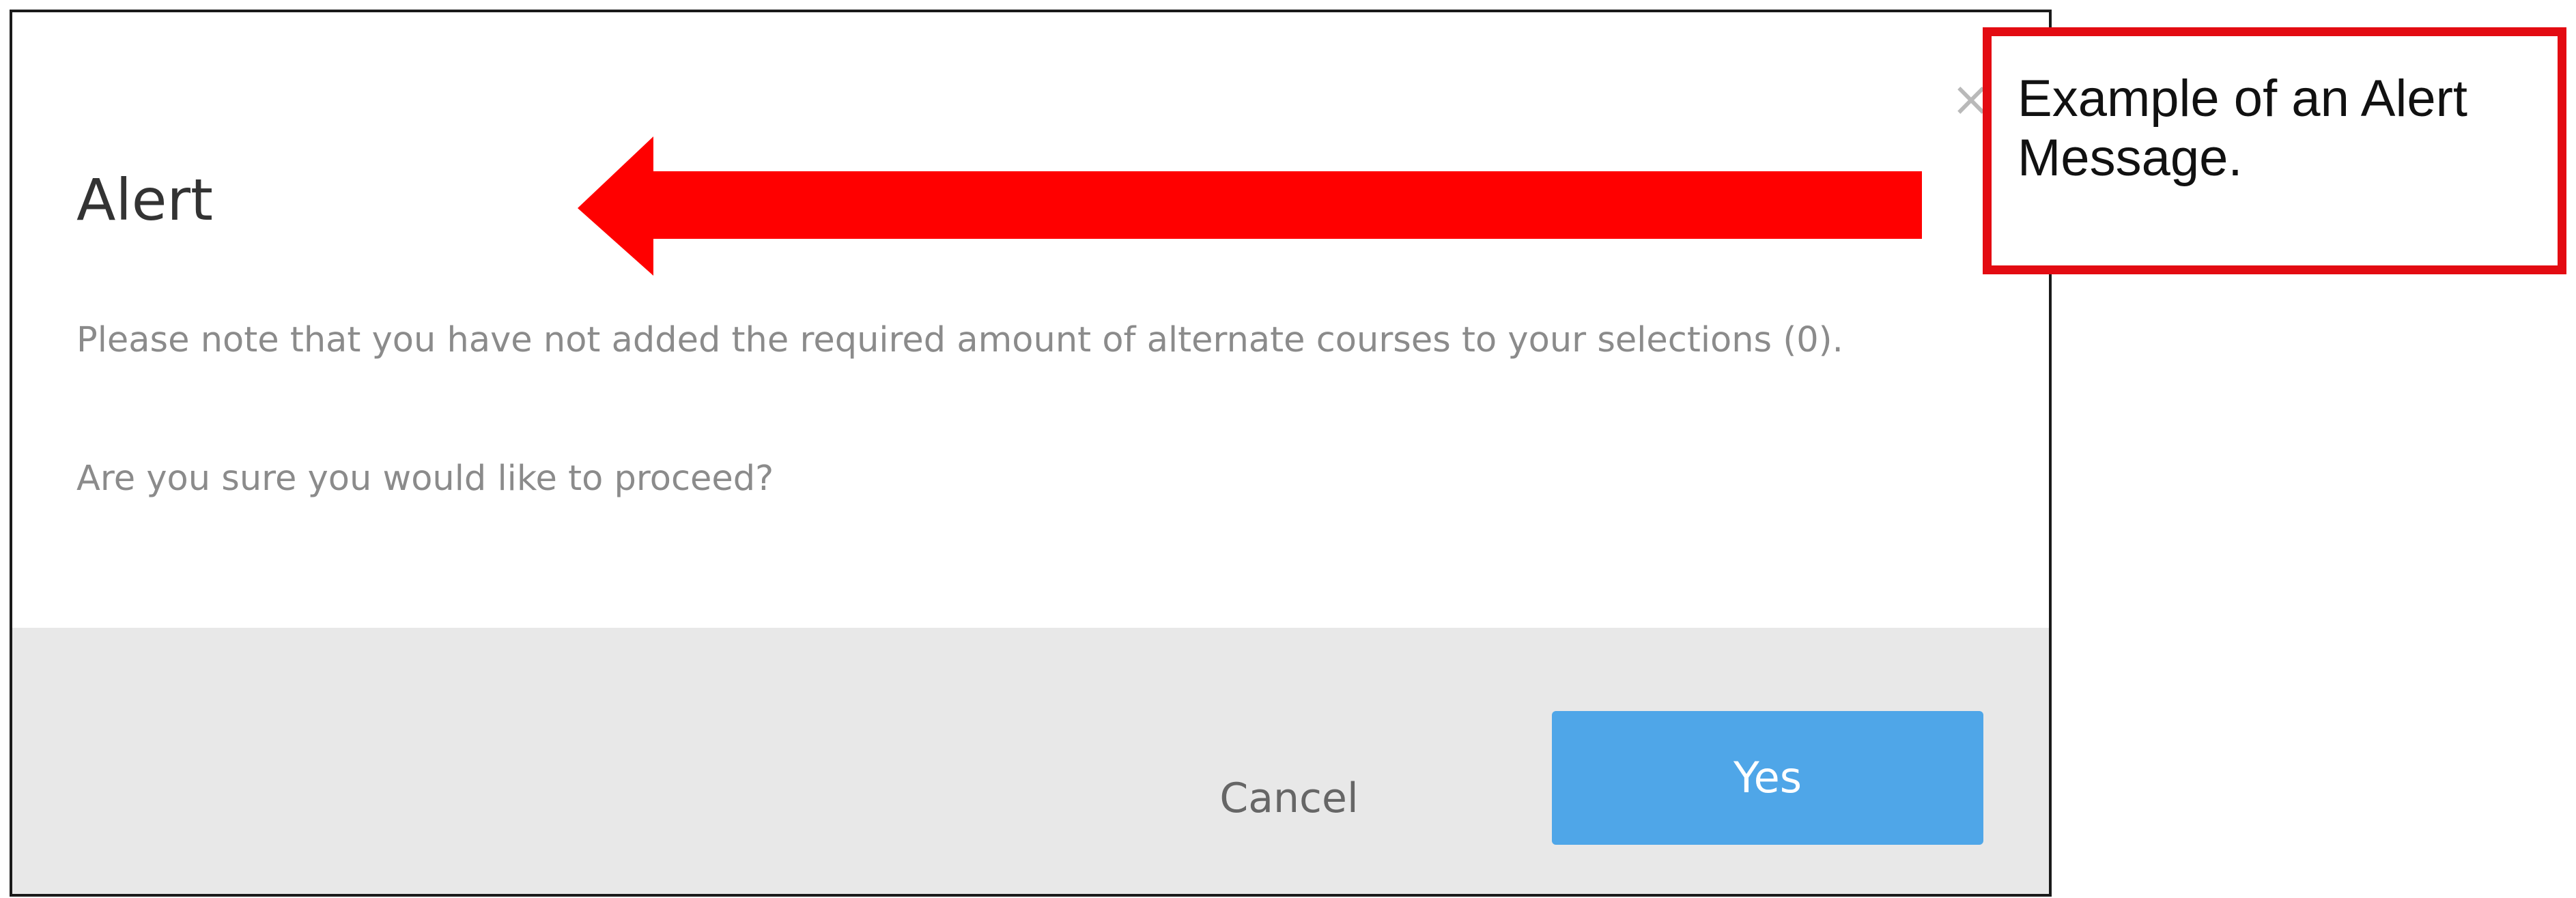 This screenshot has height=898, width=2576. I want to click on dialog-title: Alert, so click(145, 199).